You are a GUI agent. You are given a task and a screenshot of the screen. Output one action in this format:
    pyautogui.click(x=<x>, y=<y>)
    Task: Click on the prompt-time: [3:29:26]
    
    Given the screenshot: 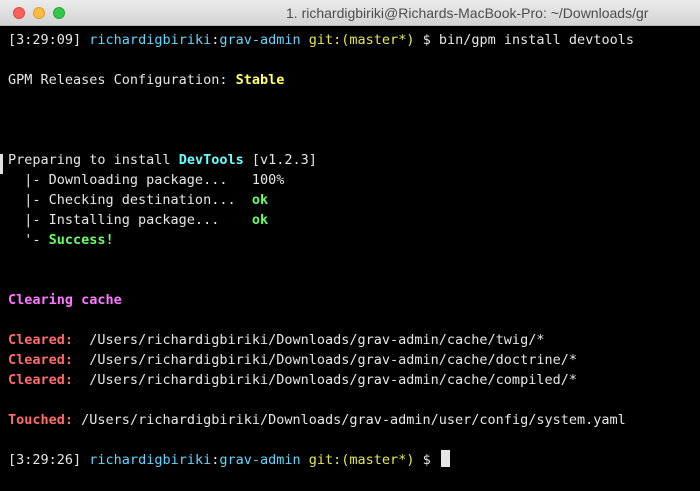 What is the action you would take?
    pyautogui.click(x=45, y=460)
    